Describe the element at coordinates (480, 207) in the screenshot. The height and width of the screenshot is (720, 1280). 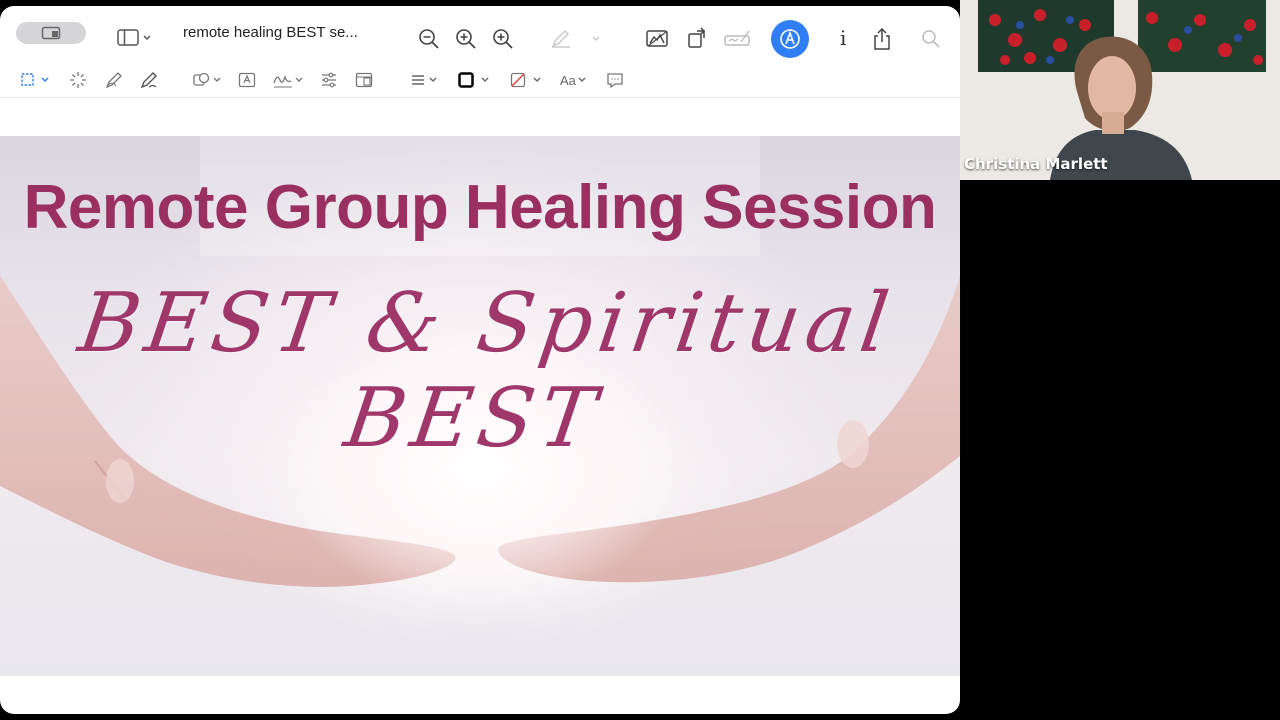
I see `slide-title: Remote Group Healing Session` at that location.